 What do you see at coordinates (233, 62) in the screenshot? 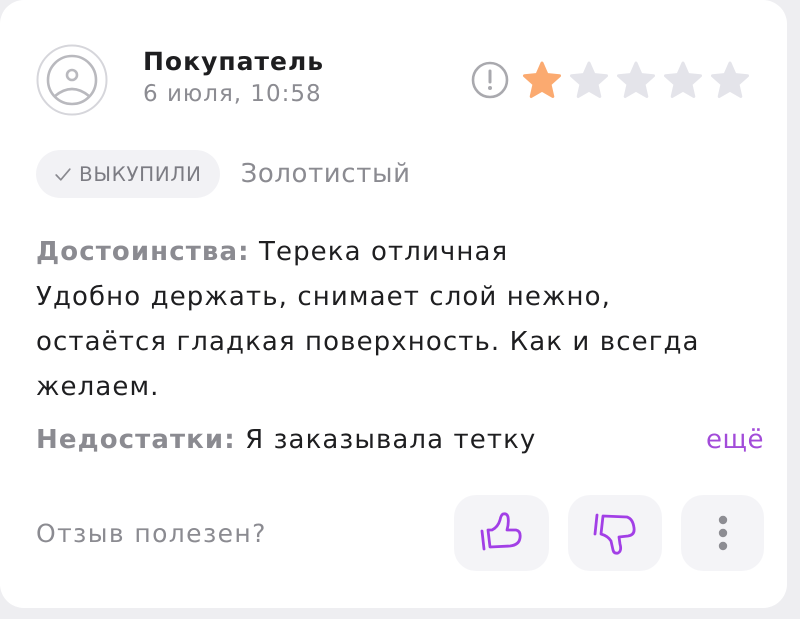
I see `author-name: Покупатель` at bounding box center [233, 62].